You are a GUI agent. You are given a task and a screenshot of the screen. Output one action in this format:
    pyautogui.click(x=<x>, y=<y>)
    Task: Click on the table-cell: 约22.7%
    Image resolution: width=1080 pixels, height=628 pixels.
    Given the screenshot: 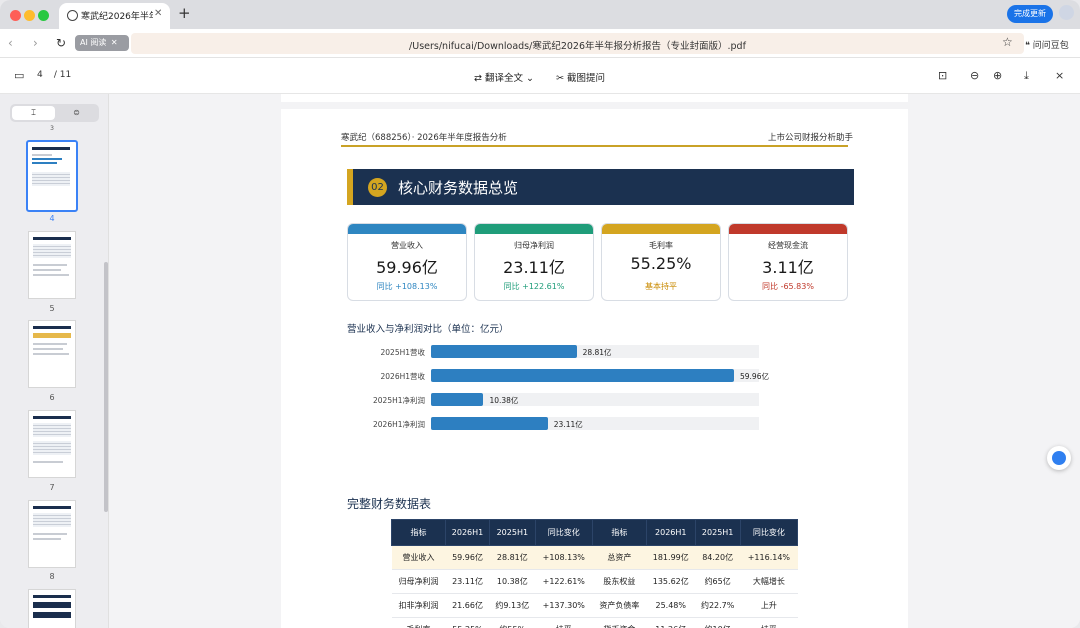 What is the action you would take?
    pyautogui.click(x=718, y=605)
    